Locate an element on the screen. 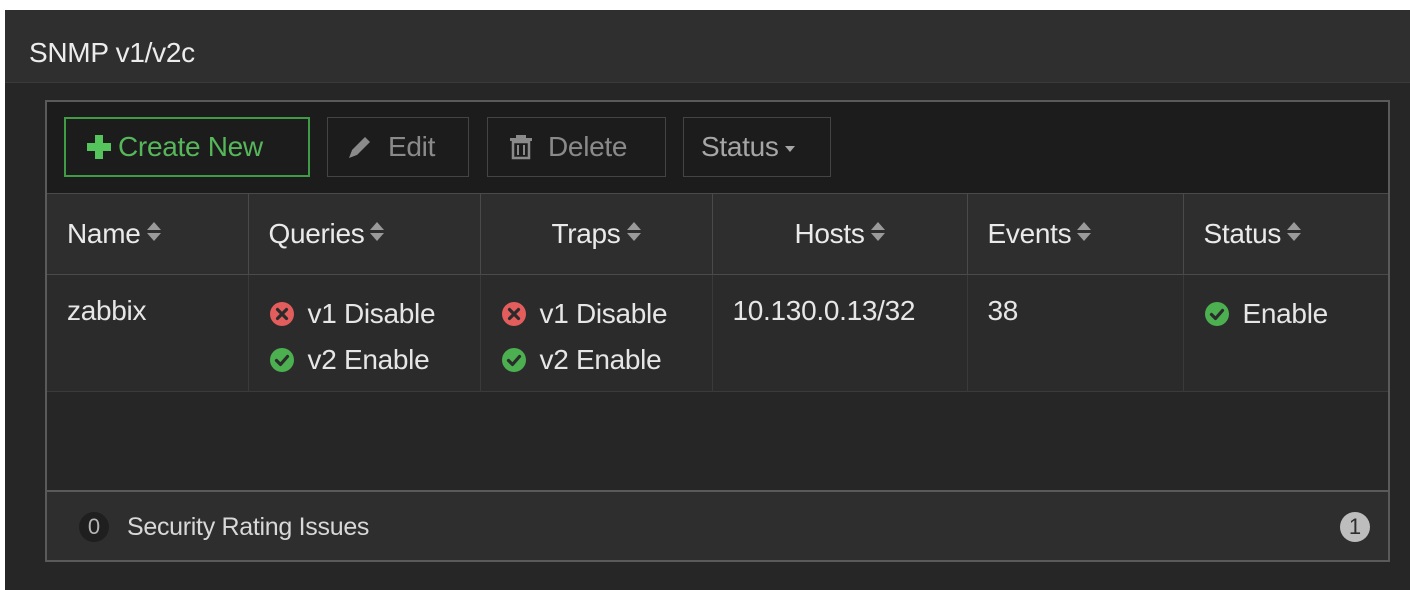 The width and height of the screenshot is (1410, 590). toolbar: Create New Edit Delete Status is located at coordinates (717, 148).